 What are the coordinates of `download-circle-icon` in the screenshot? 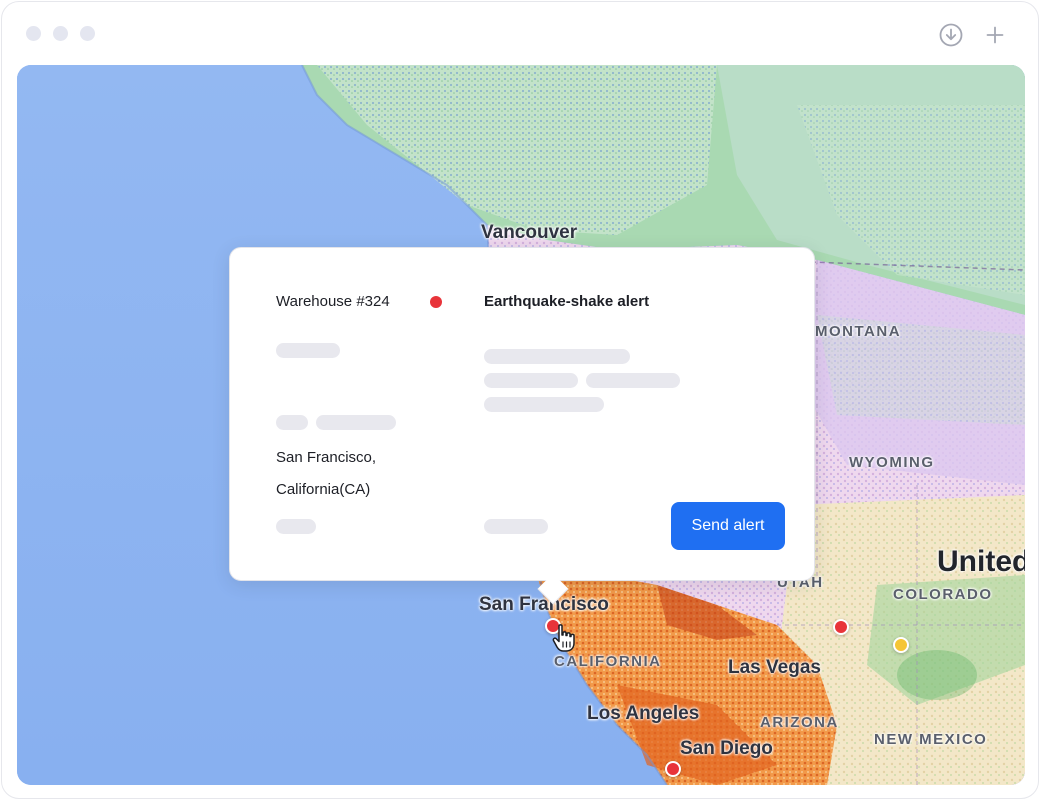 It's located at (951, 35).